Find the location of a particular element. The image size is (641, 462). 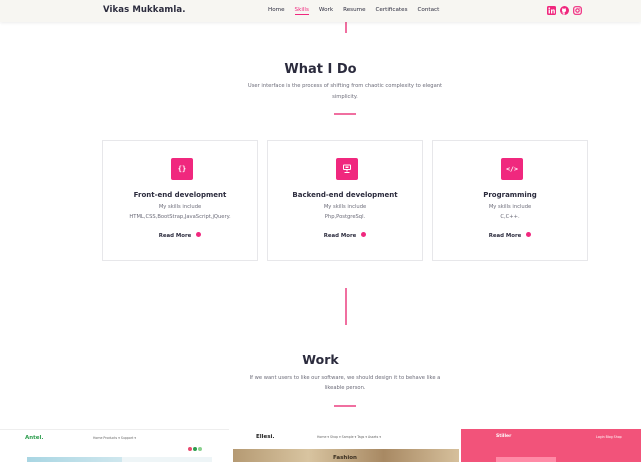

server-icon is located at coordinates (347, 169).